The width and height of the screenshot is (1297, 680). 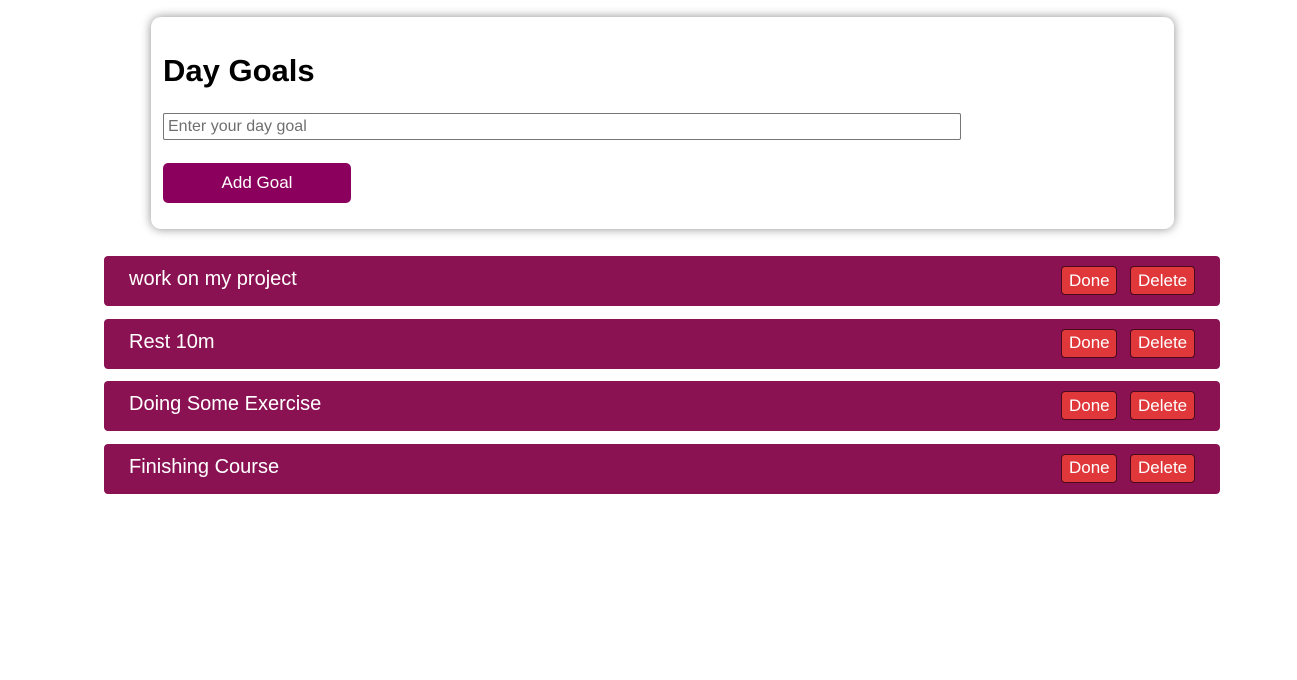 What do you see at coordinates (239, 70) in the screenshot?
I see `page-title: Day Goals` at bounding box center [239, 70].